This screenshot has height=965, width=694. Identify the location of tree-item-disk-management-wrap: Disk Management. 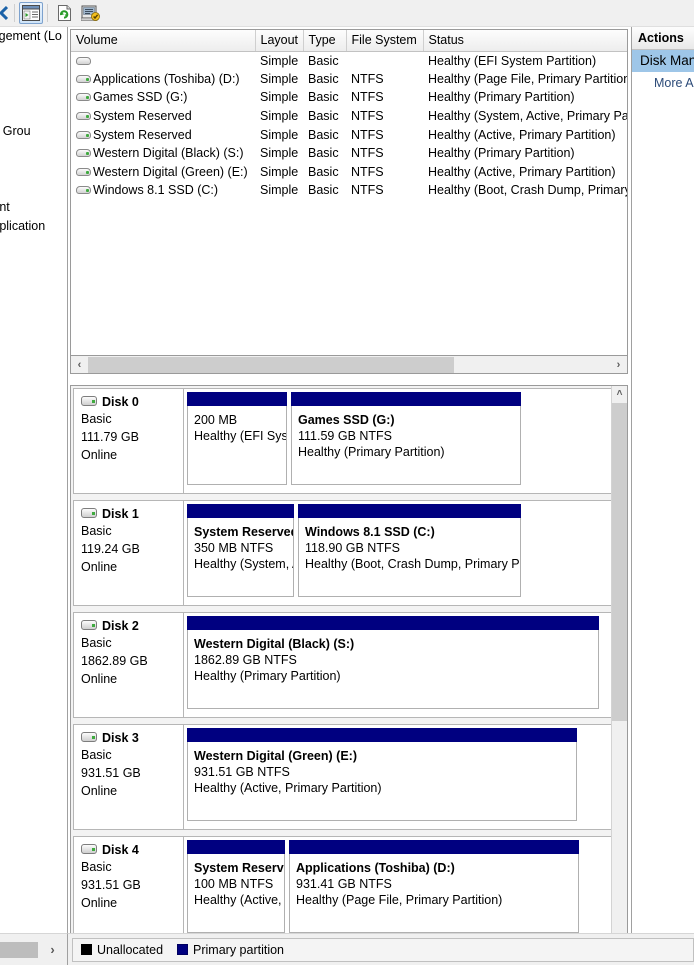
(33, 207).